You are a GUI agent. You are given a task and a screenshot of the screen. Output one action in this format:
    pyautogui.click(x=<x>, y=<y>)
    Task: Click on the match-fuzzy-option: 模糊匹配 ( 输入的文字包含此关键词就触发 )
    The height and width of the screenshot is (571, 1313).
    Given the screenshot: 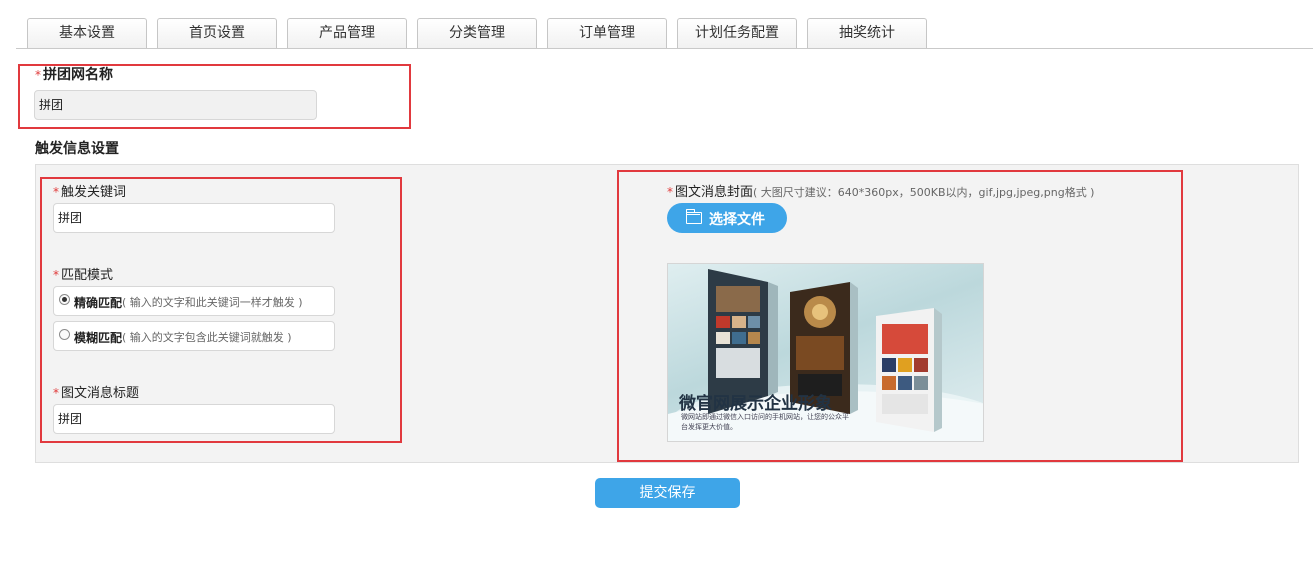 What is the action you would take?
    pyautogui.click(x=194, y=336)
    